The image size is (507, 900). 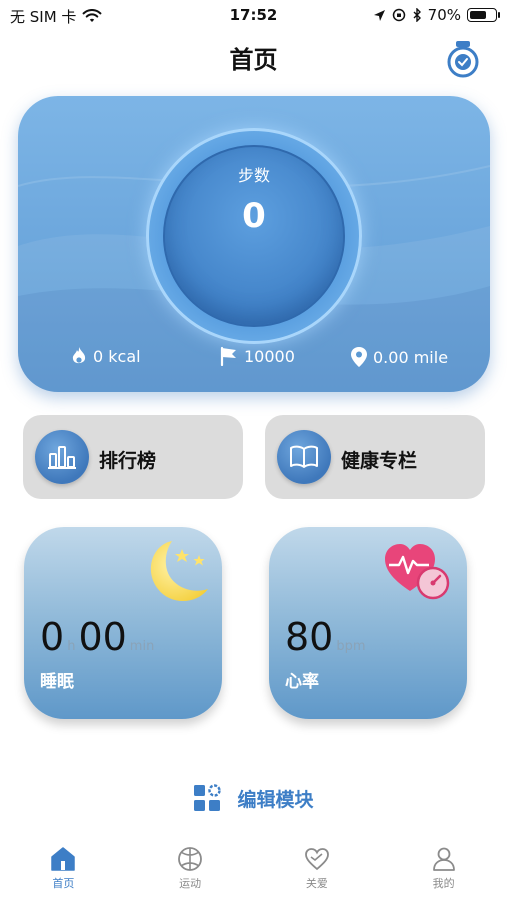 I want to click on battery-fill, so click(x=478, y=15).